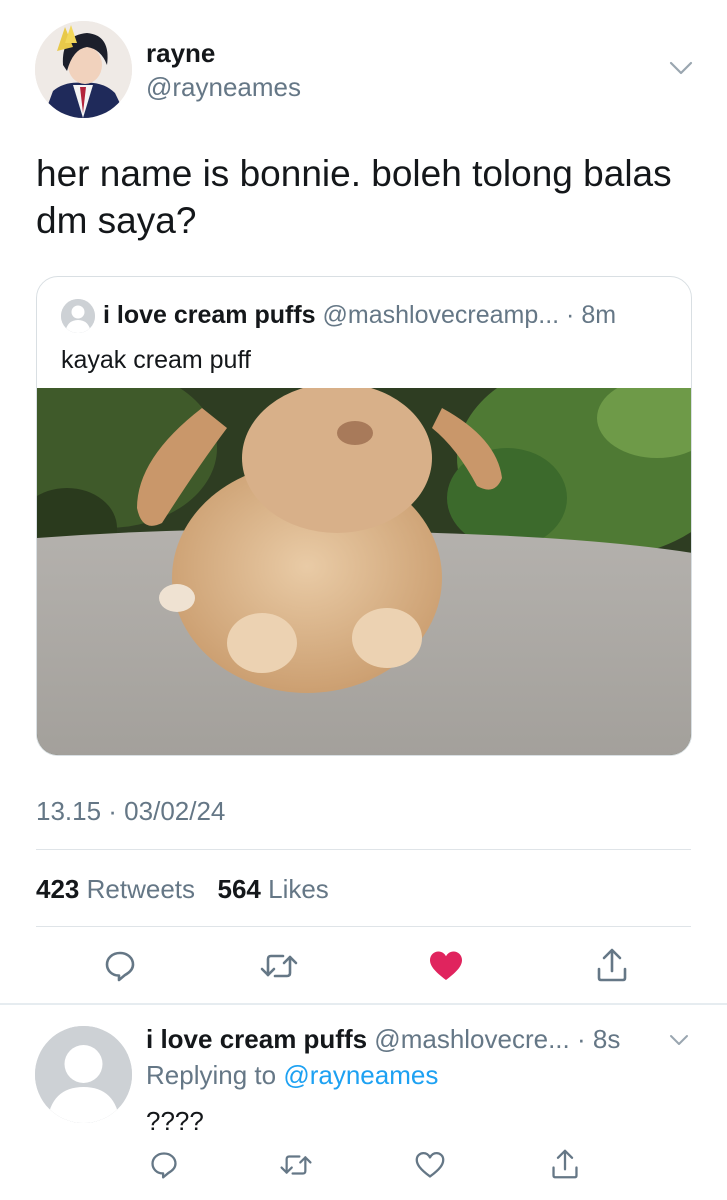  I want to click on author-avatar, so click(83, 69).